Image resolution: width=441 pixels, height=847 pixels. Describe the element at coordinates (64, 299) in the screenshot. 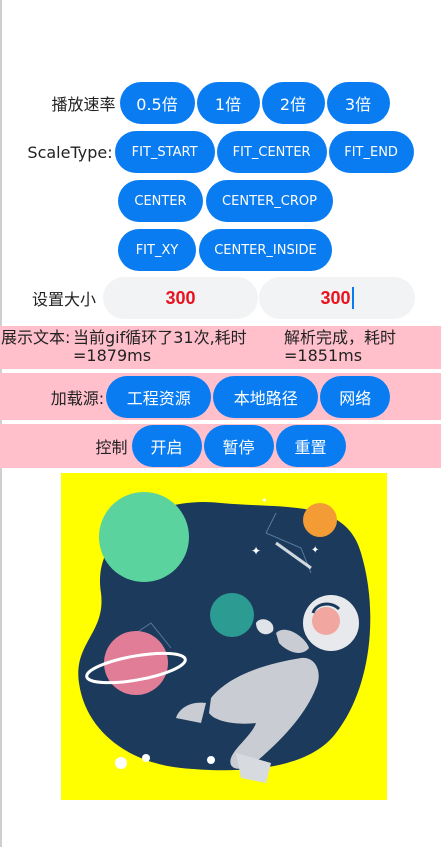

I see `size-label: 设置大小` at that location.